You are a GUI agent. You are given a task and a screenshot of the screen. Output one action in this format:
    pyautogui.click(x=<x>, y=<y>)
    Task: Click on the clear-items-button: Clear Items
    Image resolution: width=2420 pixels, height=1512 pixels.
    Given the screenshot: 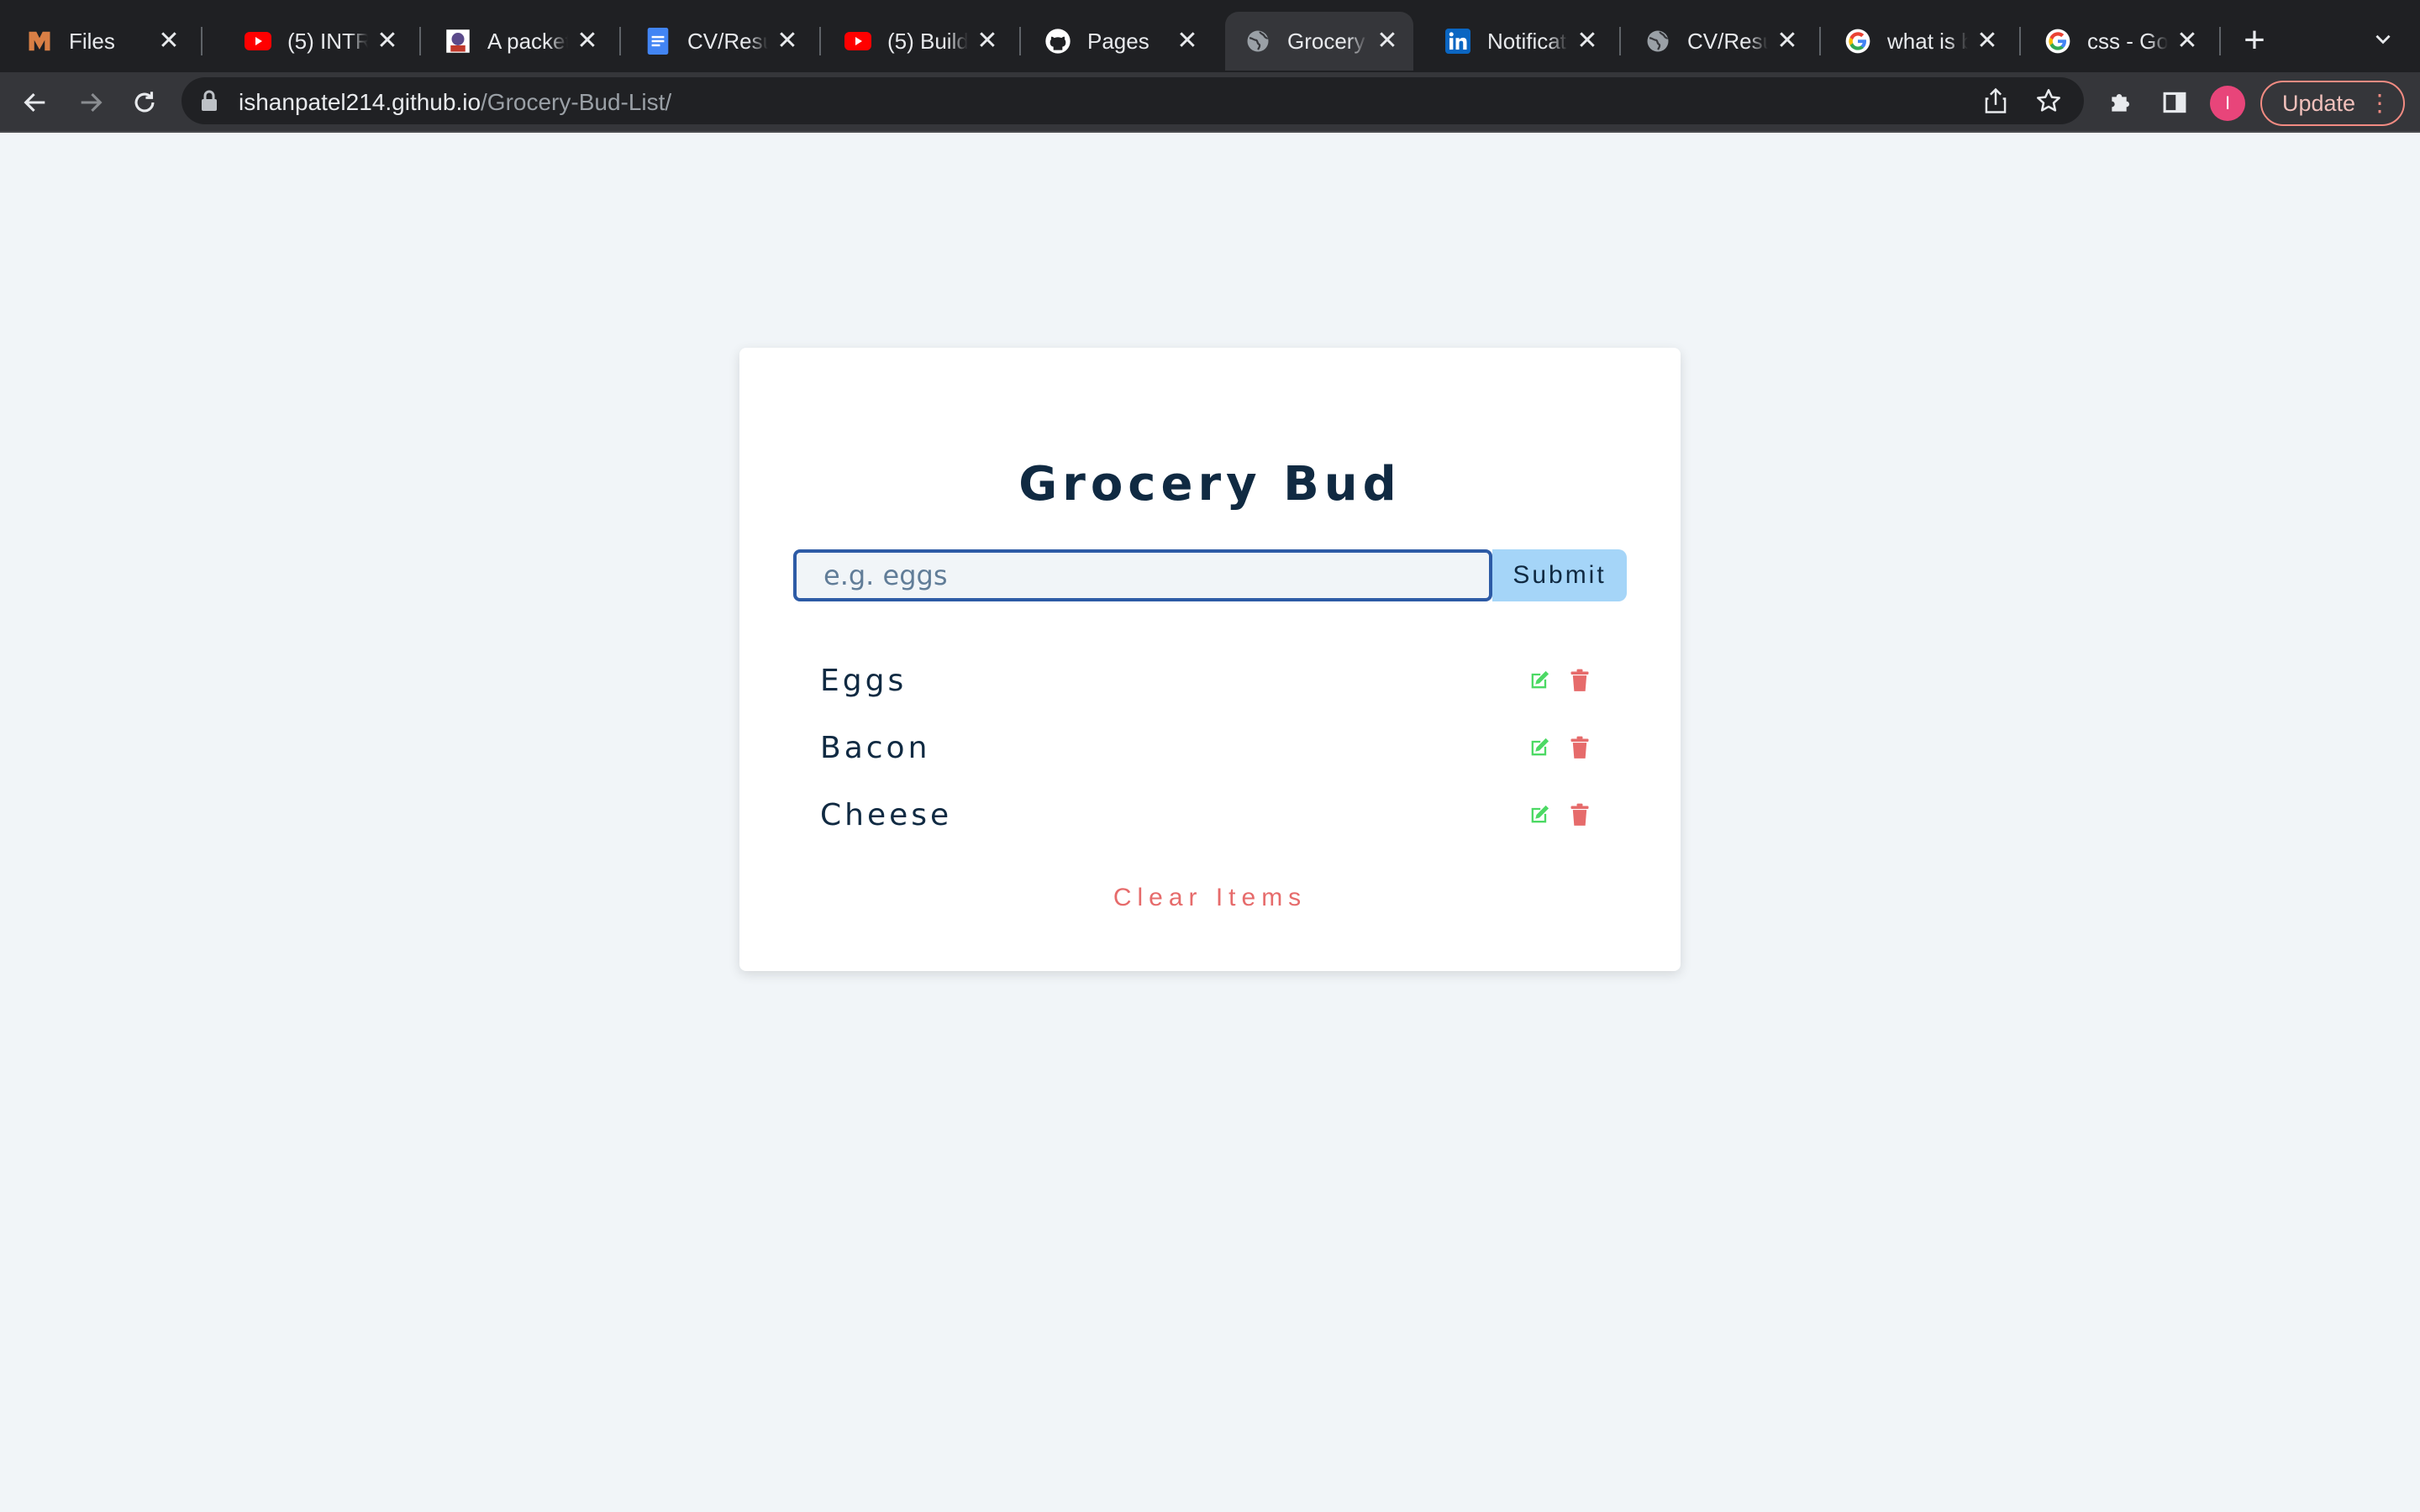 What is the action you would take?
    pyautogui.click(x=1210, y=898)
    